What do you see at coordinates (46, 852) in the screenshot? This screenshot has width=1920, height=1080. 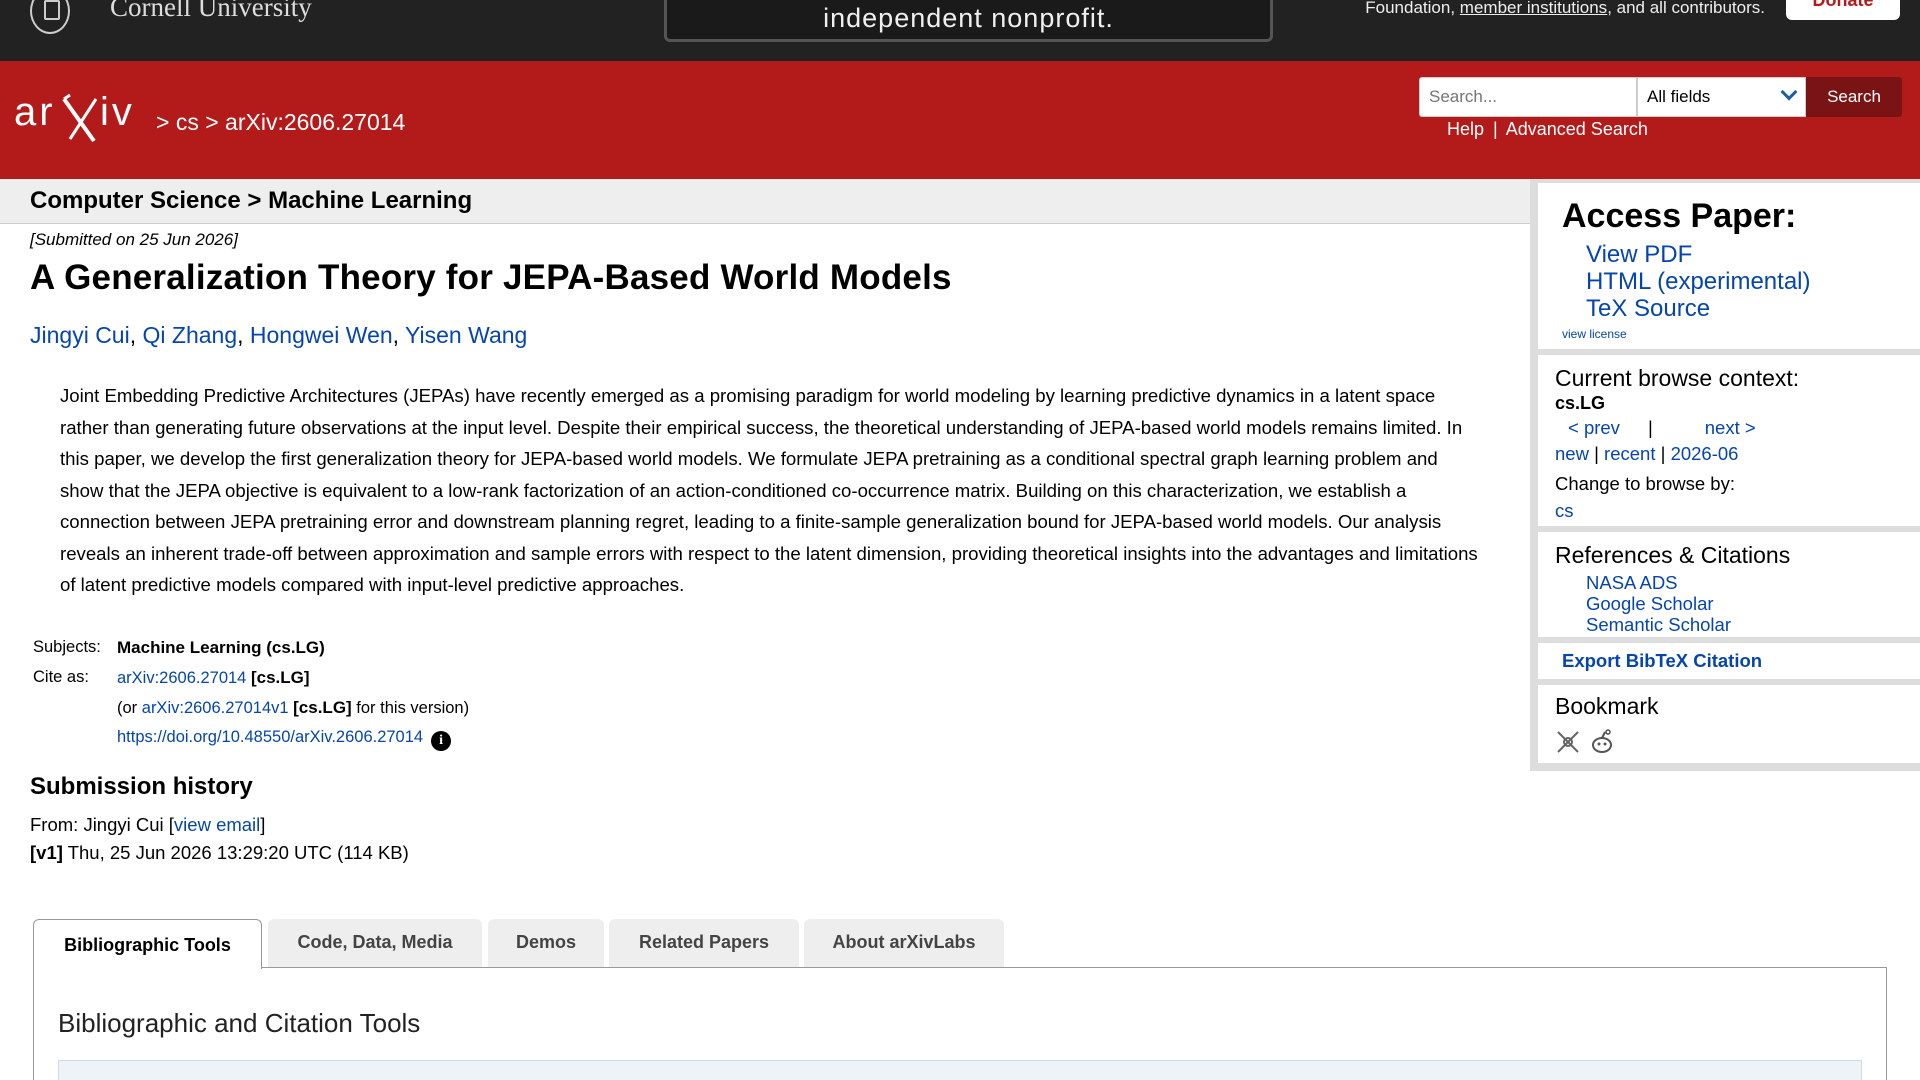 I see `version-tag: [v1]` at bounding box center [46, 852].